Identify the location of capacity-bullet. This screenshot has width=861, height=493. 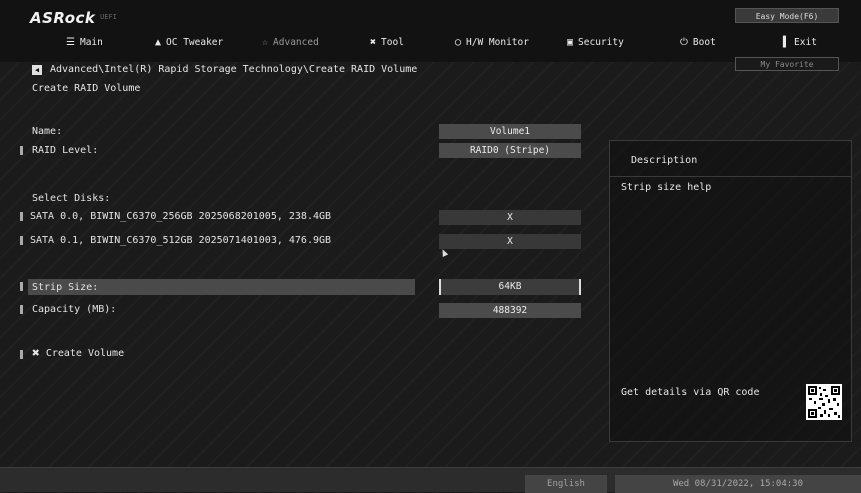
(21, 309).